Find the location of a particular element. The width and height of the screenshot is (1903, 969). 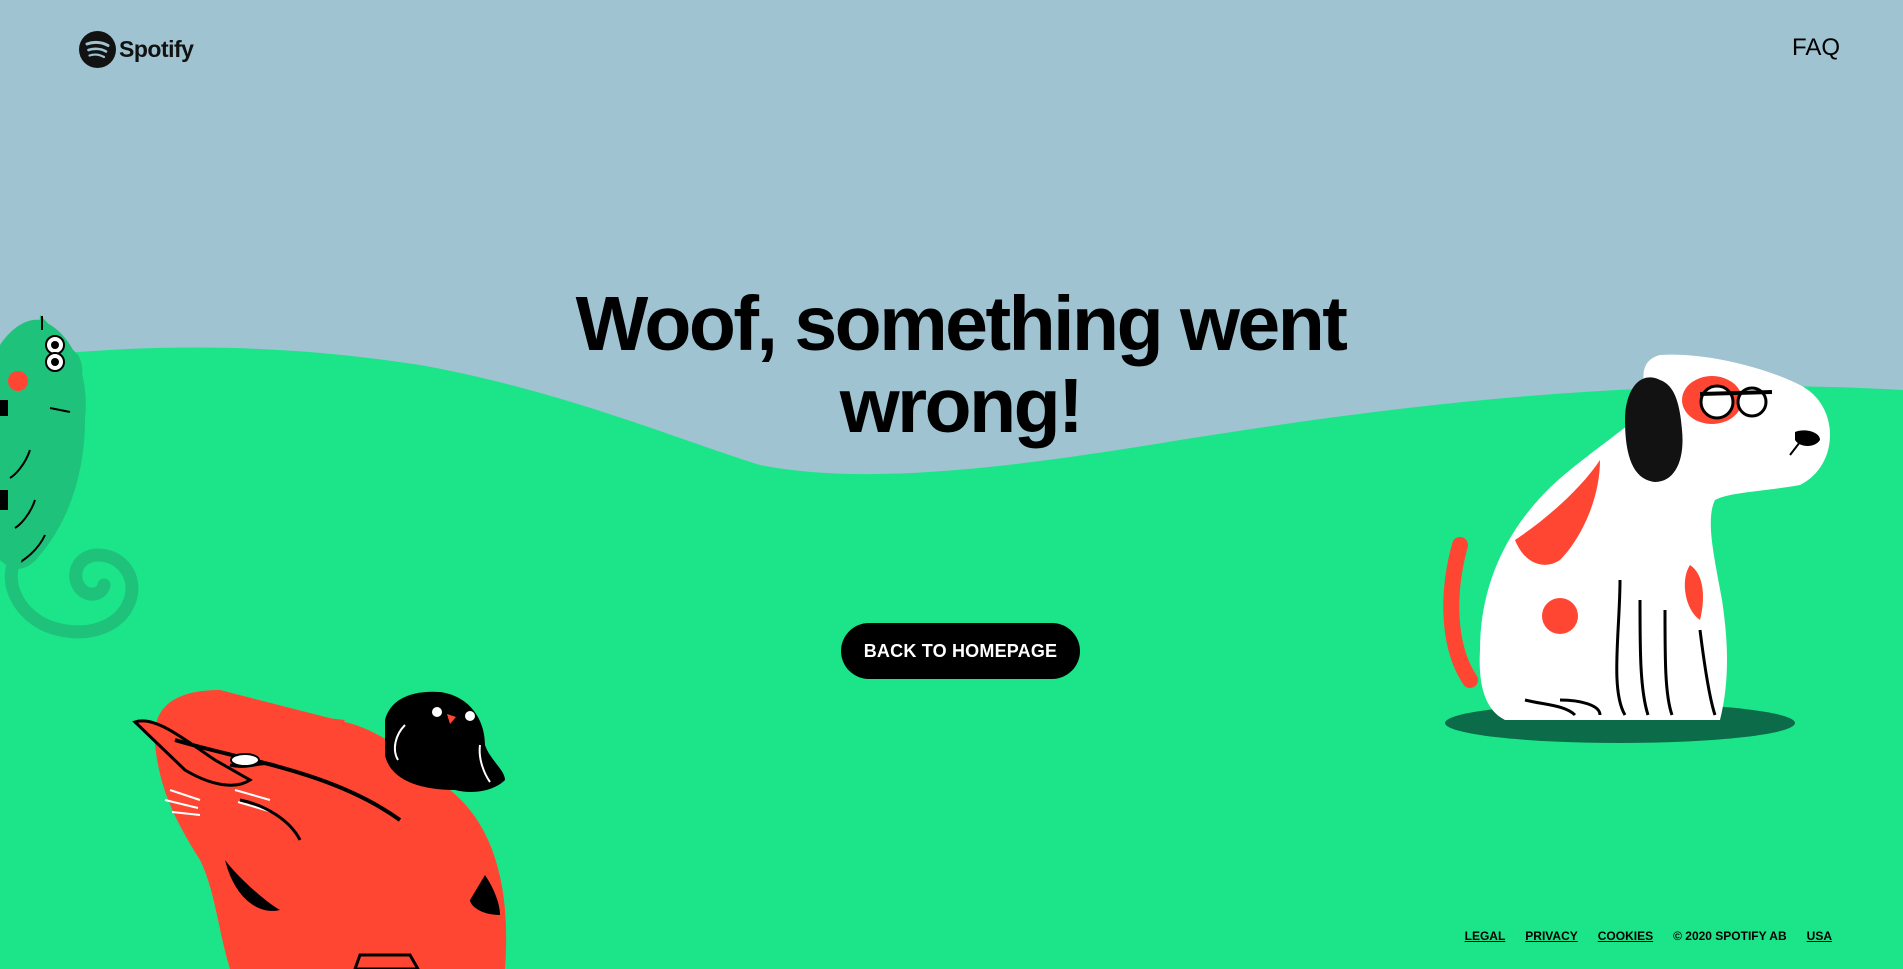

back-to-homepage-button: BACK TO HOMEPAGE is located at coordinates (960, 651).